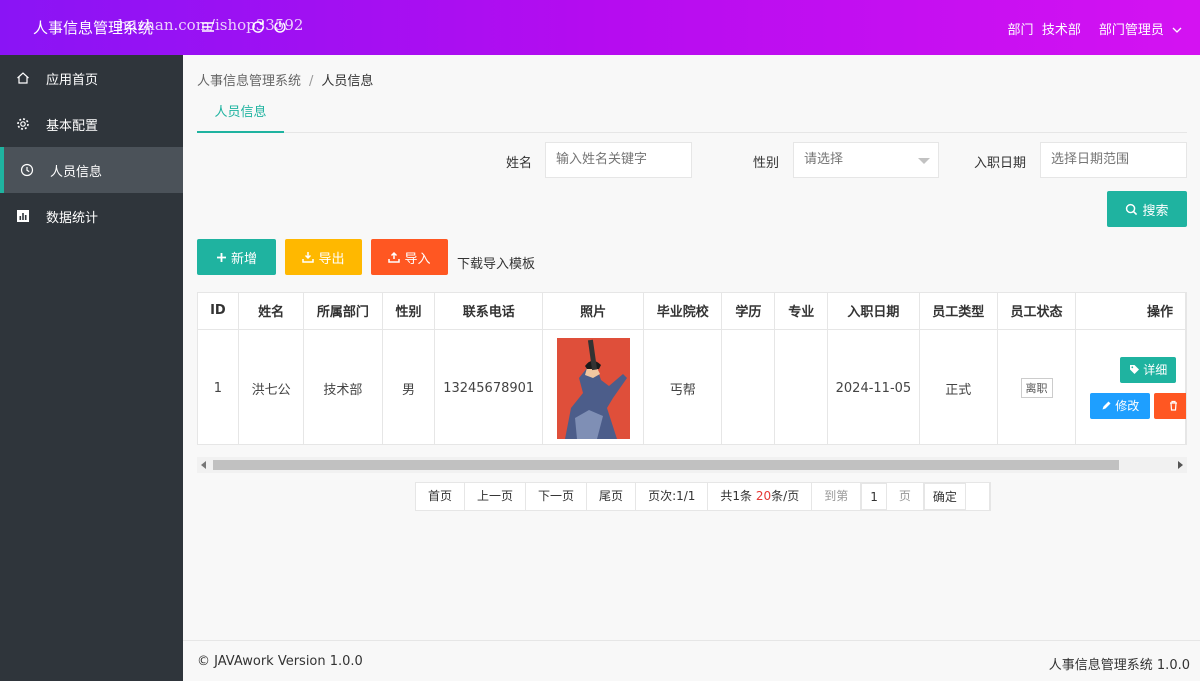  I want to click on col-header-id: ID, so click(218, 311).